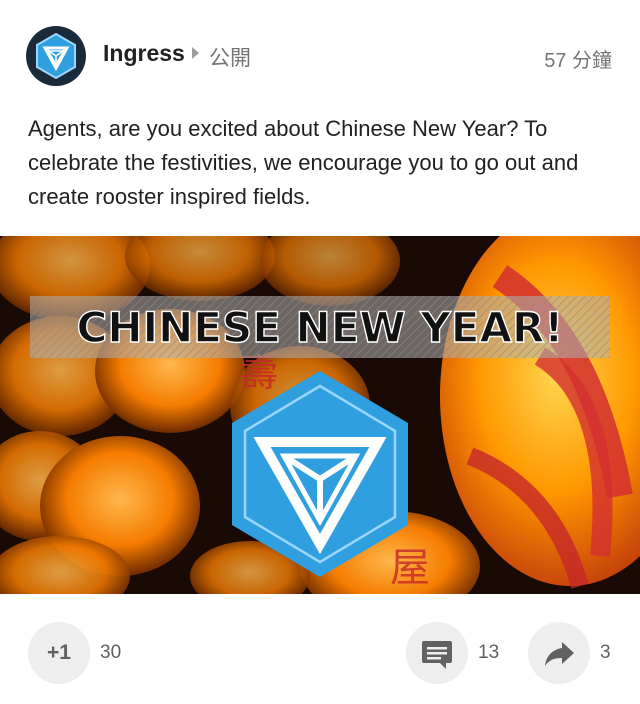 The height and width of the screenshot is (704, 640). I want to click on svg-text: 屋, so click(410, 568).